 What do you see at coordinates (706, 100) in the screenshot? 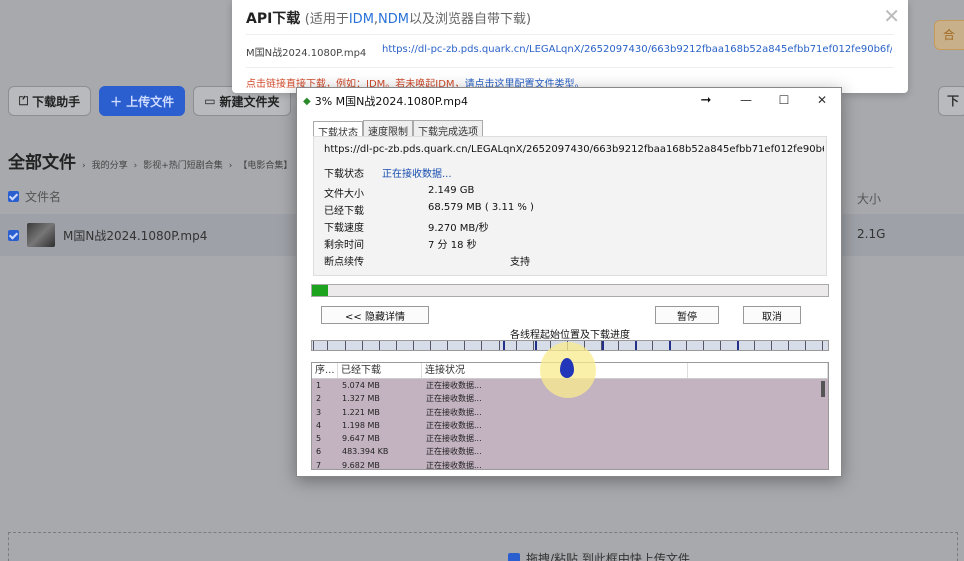
I see `arrow-right-icon: ➞` at bounding box center [706, 100].